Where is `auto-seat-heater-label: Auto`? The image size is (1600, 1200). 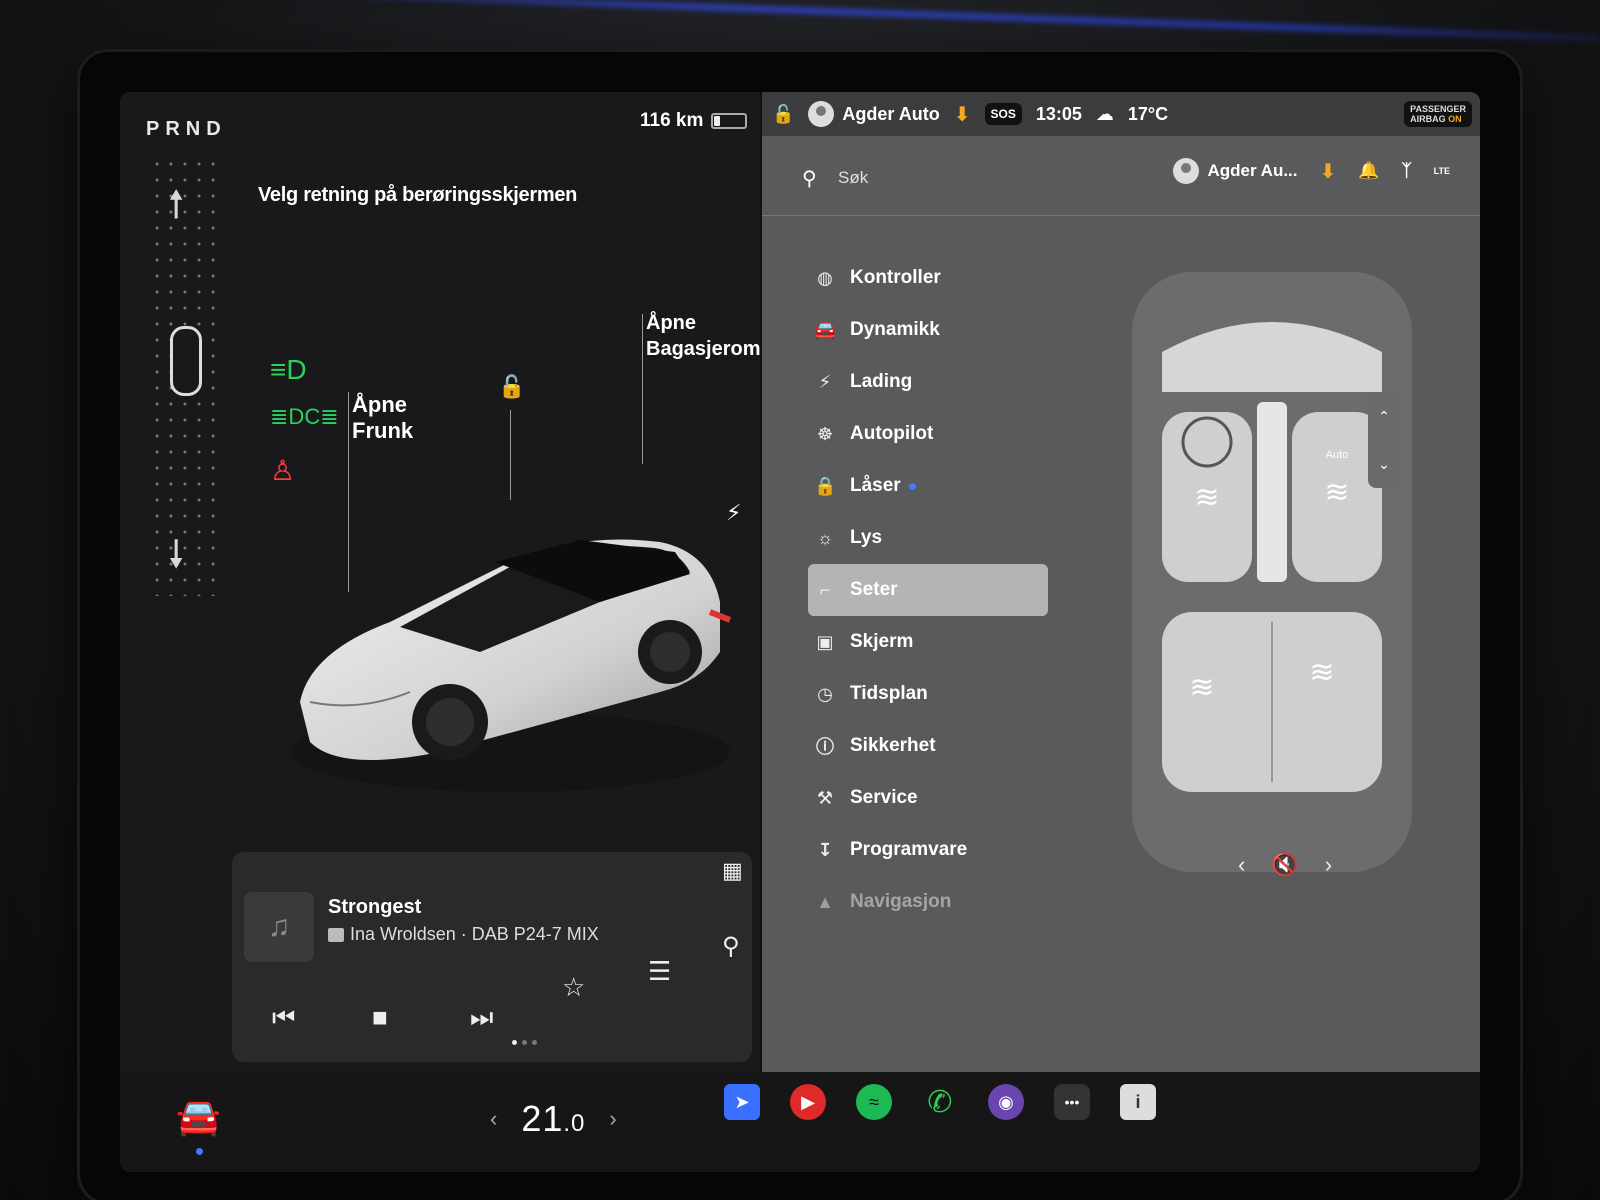
auto-seat-heater-label: Auto is located at coordinates (1337, 455).